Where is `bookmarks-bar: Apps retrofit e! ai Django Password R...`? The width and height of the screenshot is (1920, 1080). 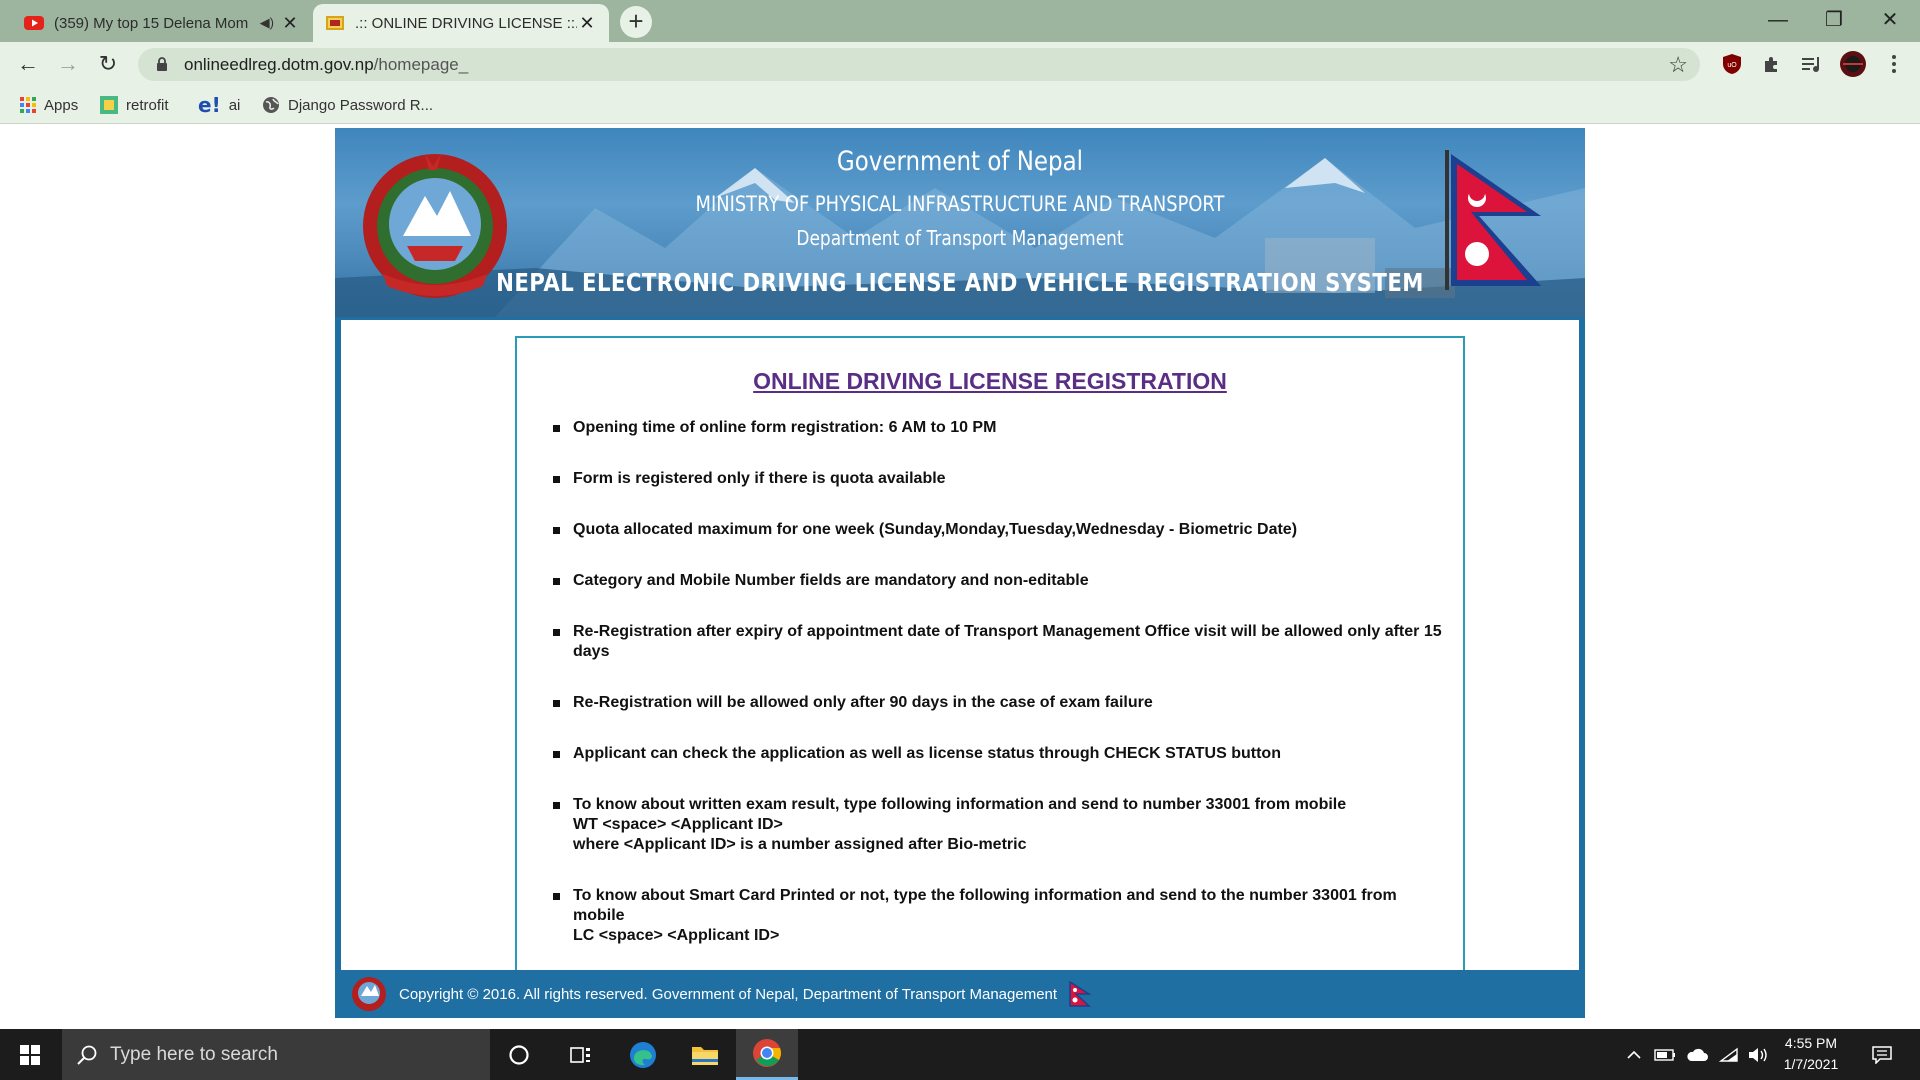
bookmarks-bar: Apps retrofit e! ai Django Password R... is located at coordinates (960, 105).